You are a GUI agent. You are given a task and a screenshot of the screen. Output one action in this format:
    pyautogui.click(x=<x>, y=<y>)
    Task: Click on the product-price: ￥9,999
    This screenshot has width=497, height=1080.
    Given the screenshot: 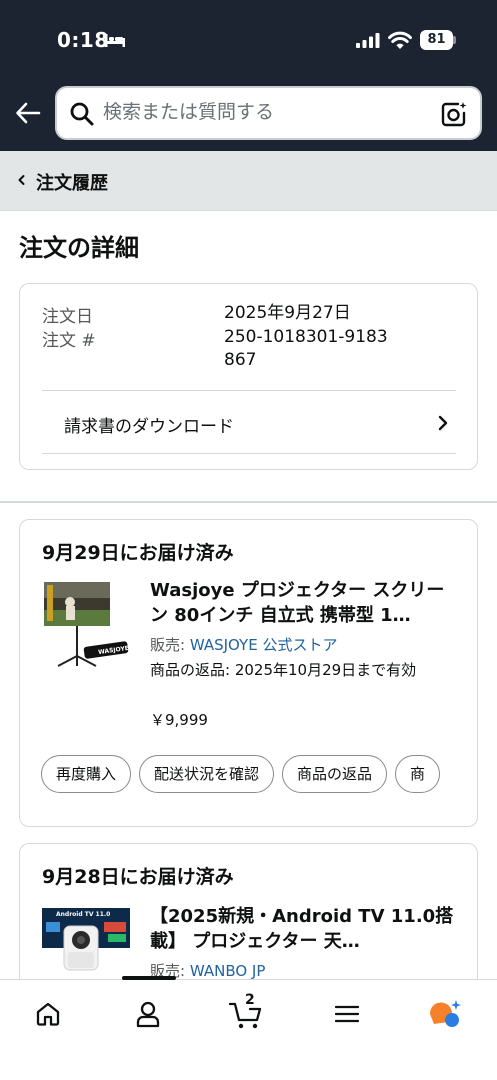 What is the action you would take?
    pyautogui.click(x=179, y=720)
    